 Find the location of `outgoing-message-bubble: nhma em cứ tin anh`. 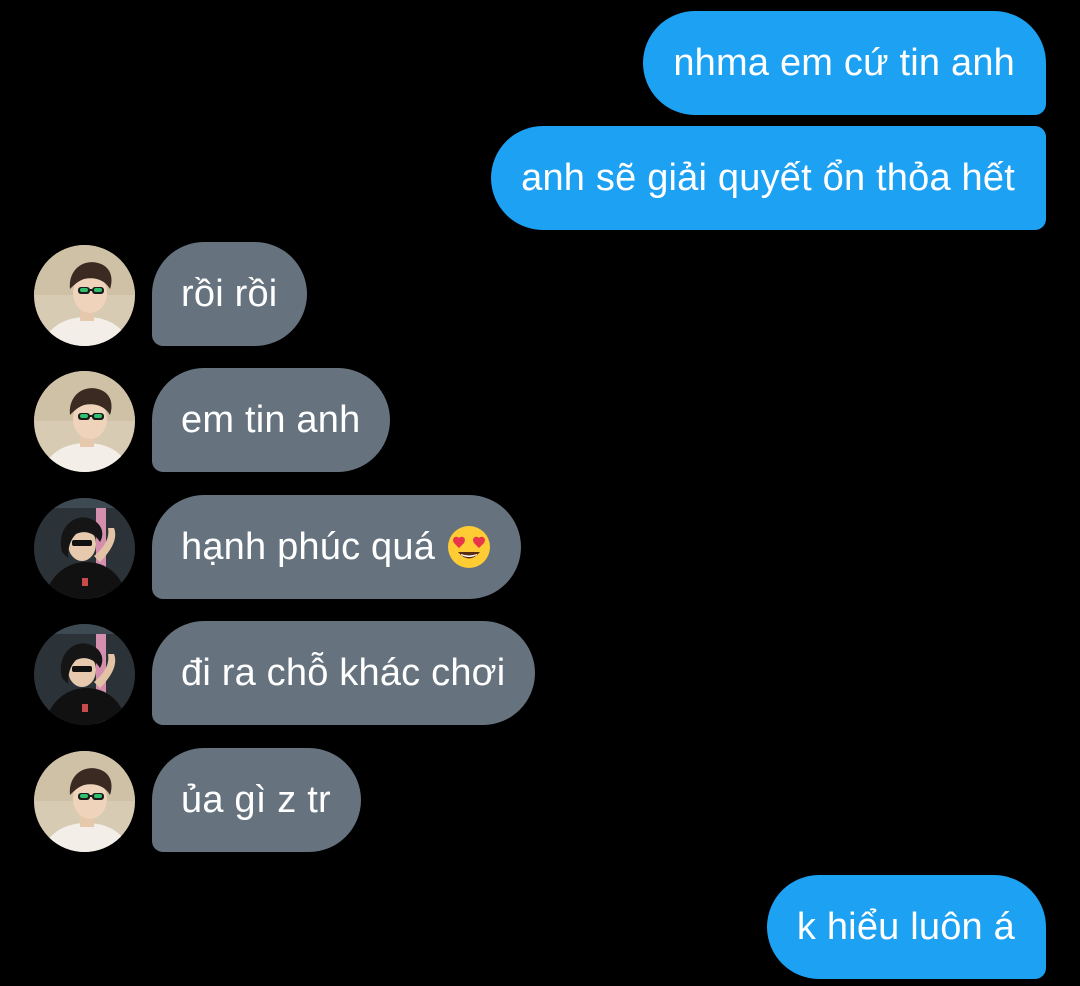

outgoing-message-bubble: nhma em cứ tin anh is located at coordinates (844, 63).